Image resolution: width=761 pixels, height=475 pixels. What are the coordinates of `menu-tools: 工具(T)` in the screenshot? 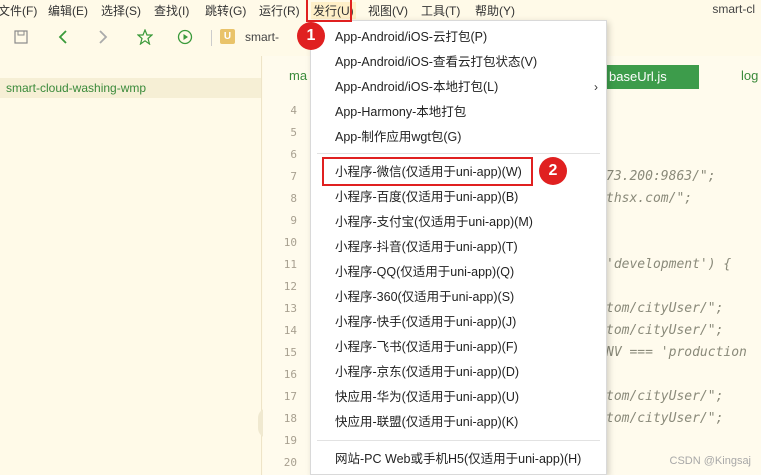 It's located at (440, 10).